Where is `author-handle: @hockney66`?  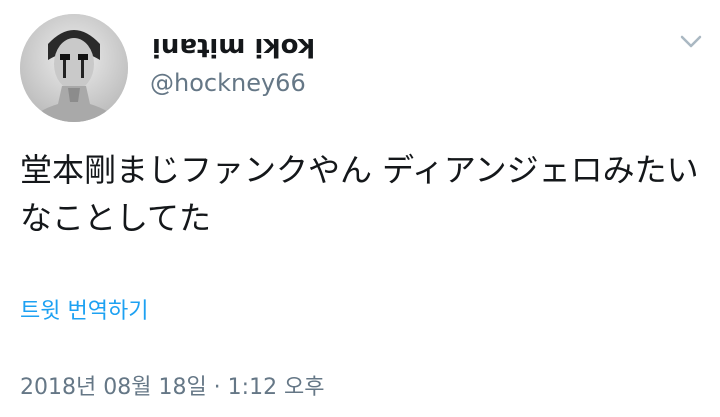
author-handle: @hockney66 is located at coordinates (228, 83).